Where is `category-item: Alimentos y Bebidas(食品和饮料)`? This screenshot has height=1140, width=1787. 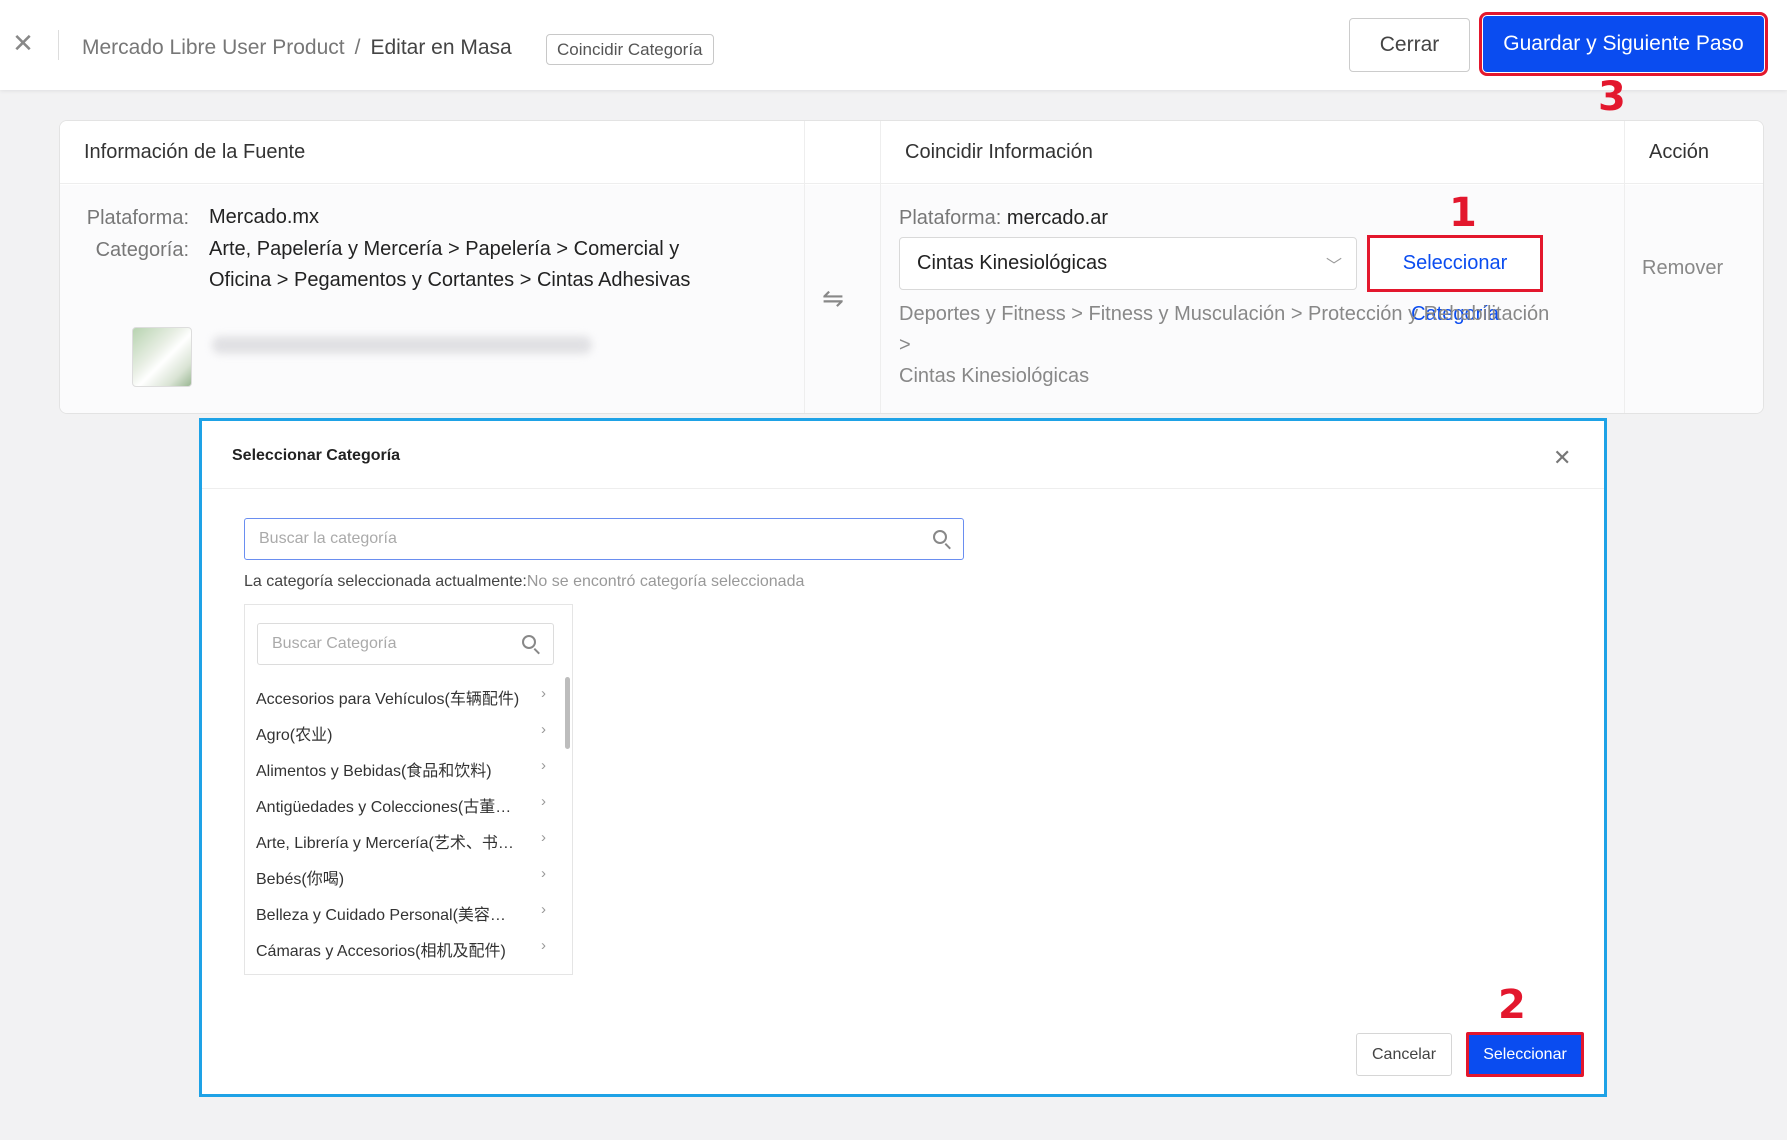 category-item: Alimentos y Bebidas(食品和饮料) is located at coordinates (401, 769).